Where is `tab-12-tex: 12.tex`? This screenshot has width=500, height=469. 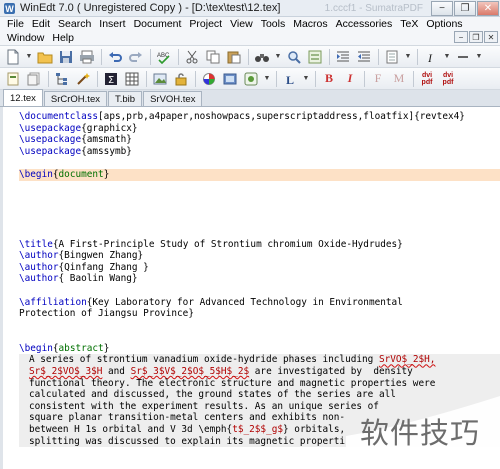 tab-12-tex: 12.tex is located at coordinates (23, 97).